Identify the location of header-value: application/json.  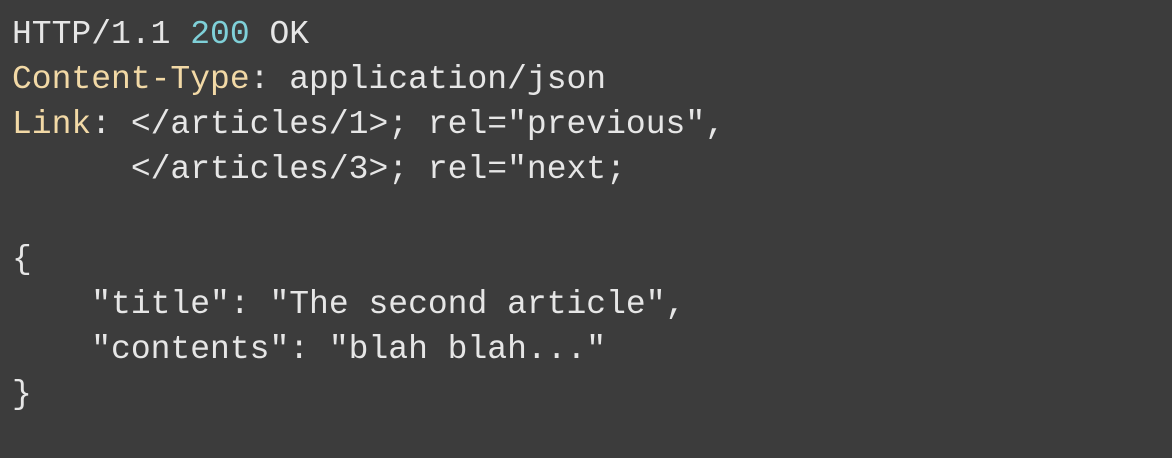
(448, 79).